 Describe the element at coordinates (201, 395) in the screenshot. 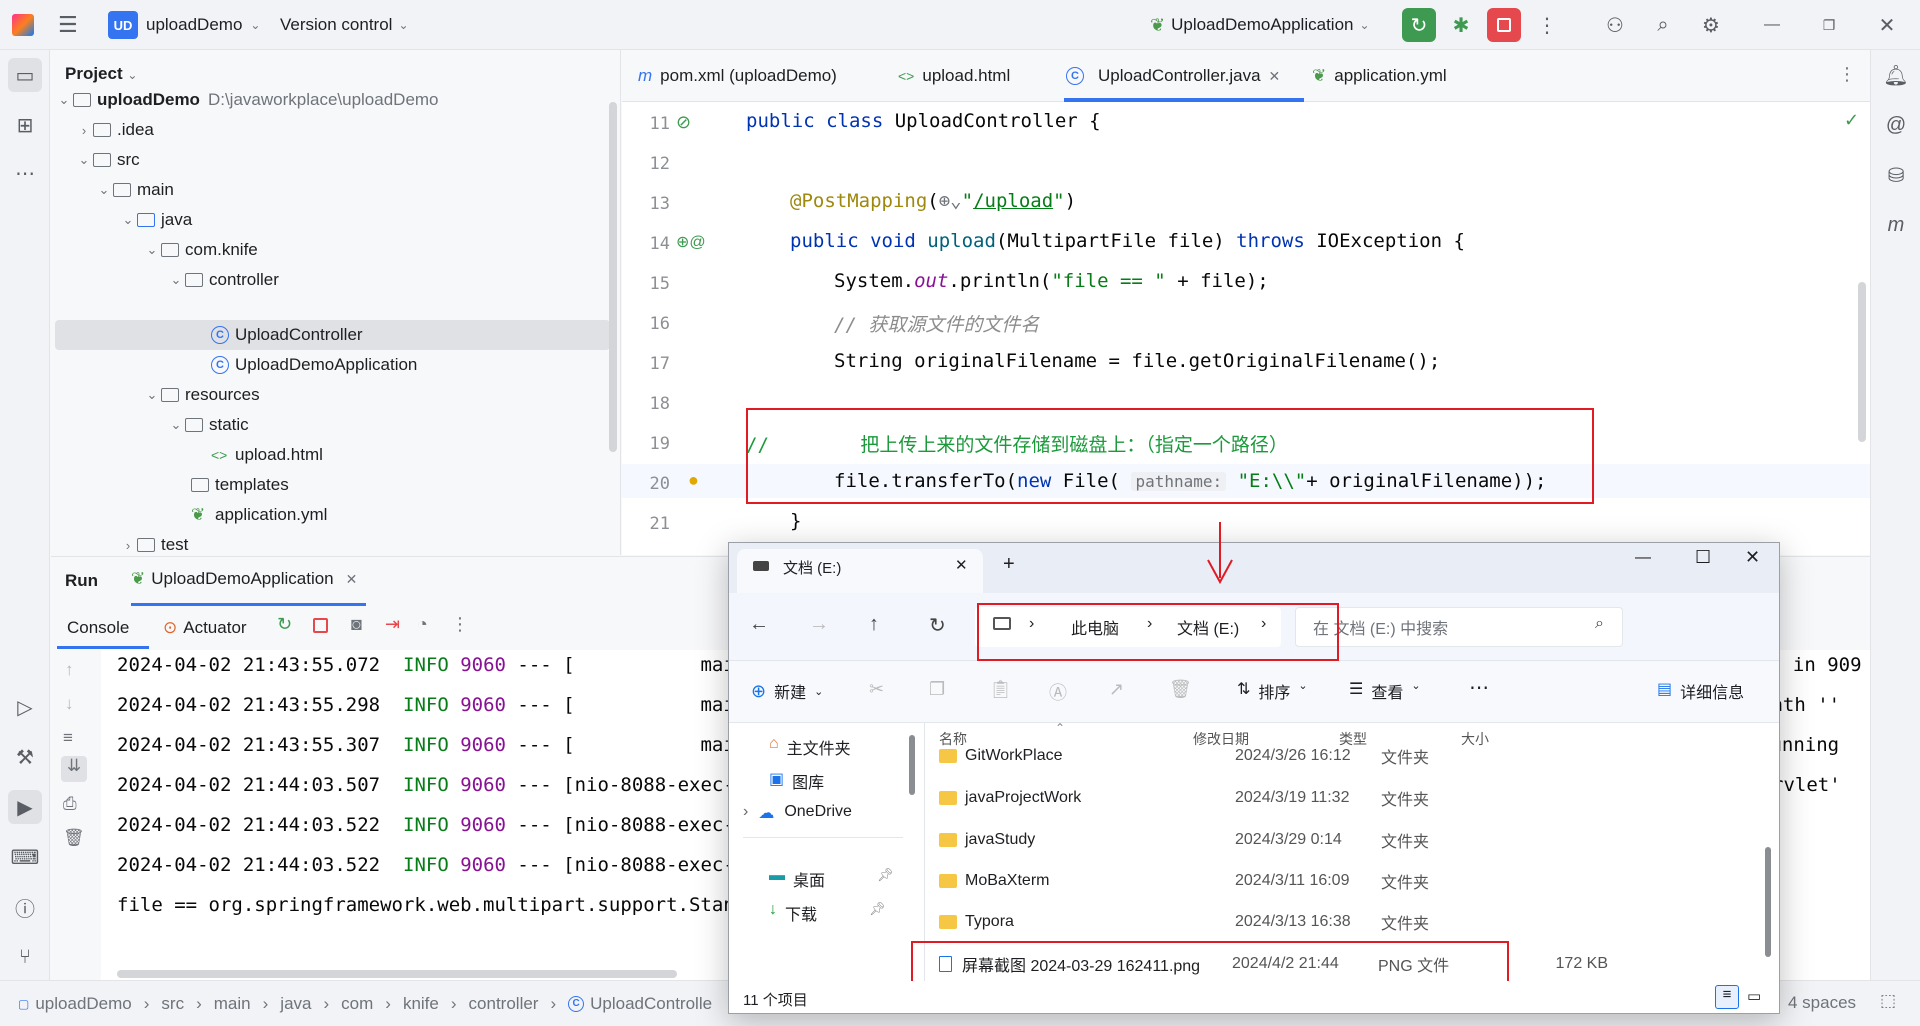

I see `tree-node-resources: ⌄ resources` at that location.